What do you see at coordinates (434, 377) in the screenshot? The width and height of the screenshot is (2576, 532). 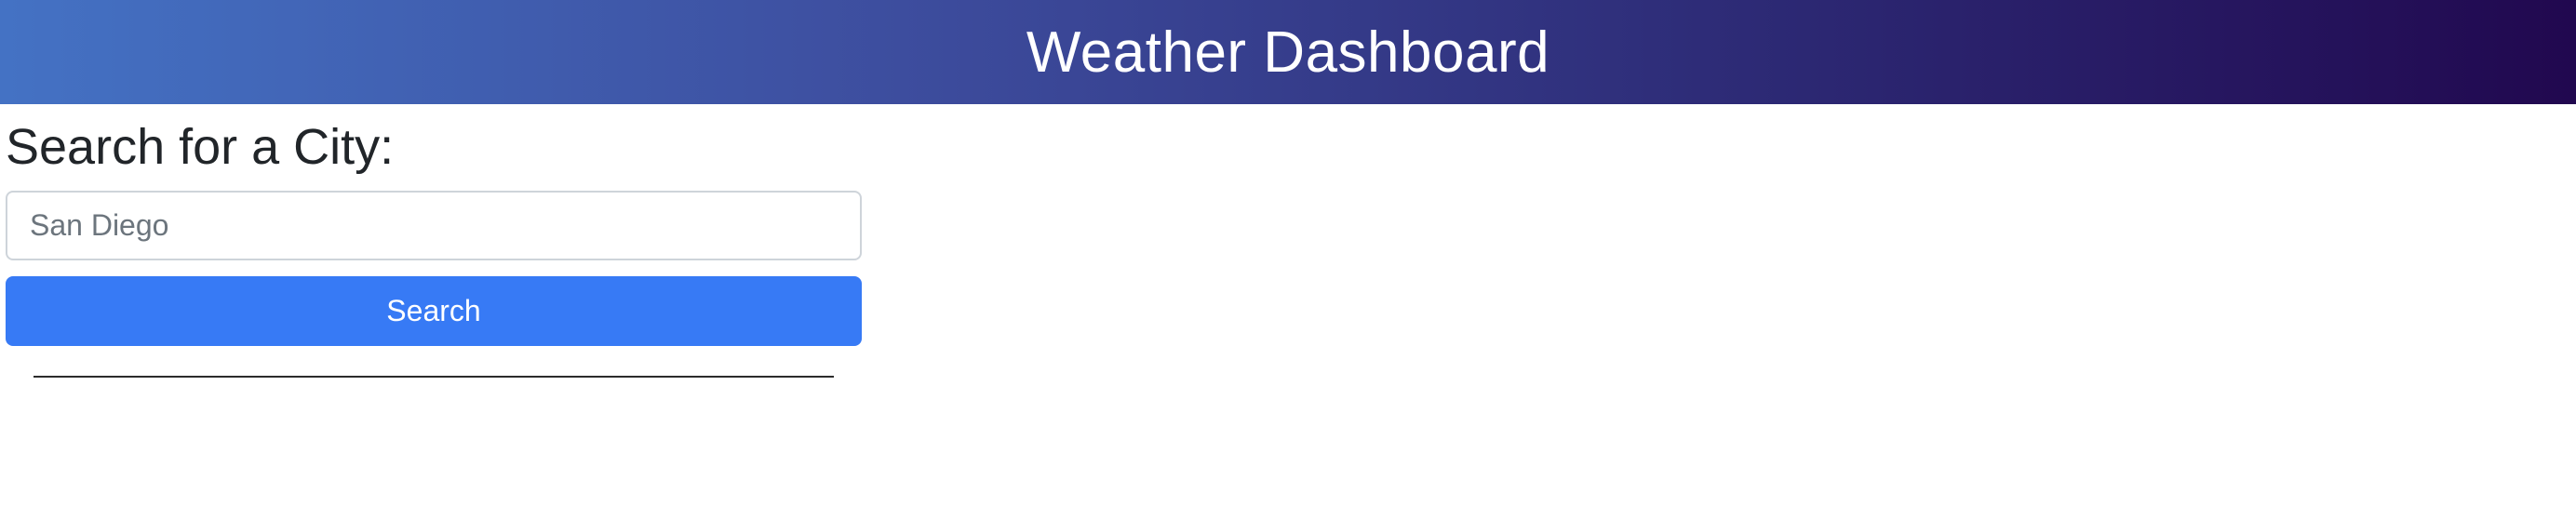 I see `search-history-divider` at bounding box center [434, 377].